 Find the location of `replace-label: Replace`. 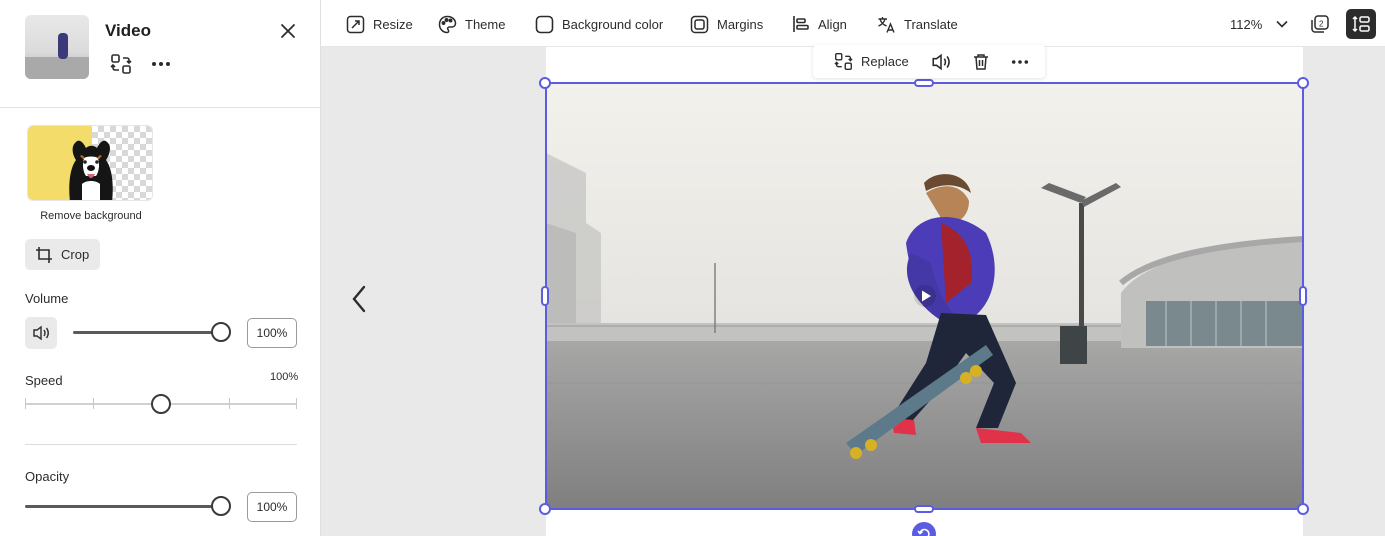

replace-label: Replace is located at coordinates (885, 61).